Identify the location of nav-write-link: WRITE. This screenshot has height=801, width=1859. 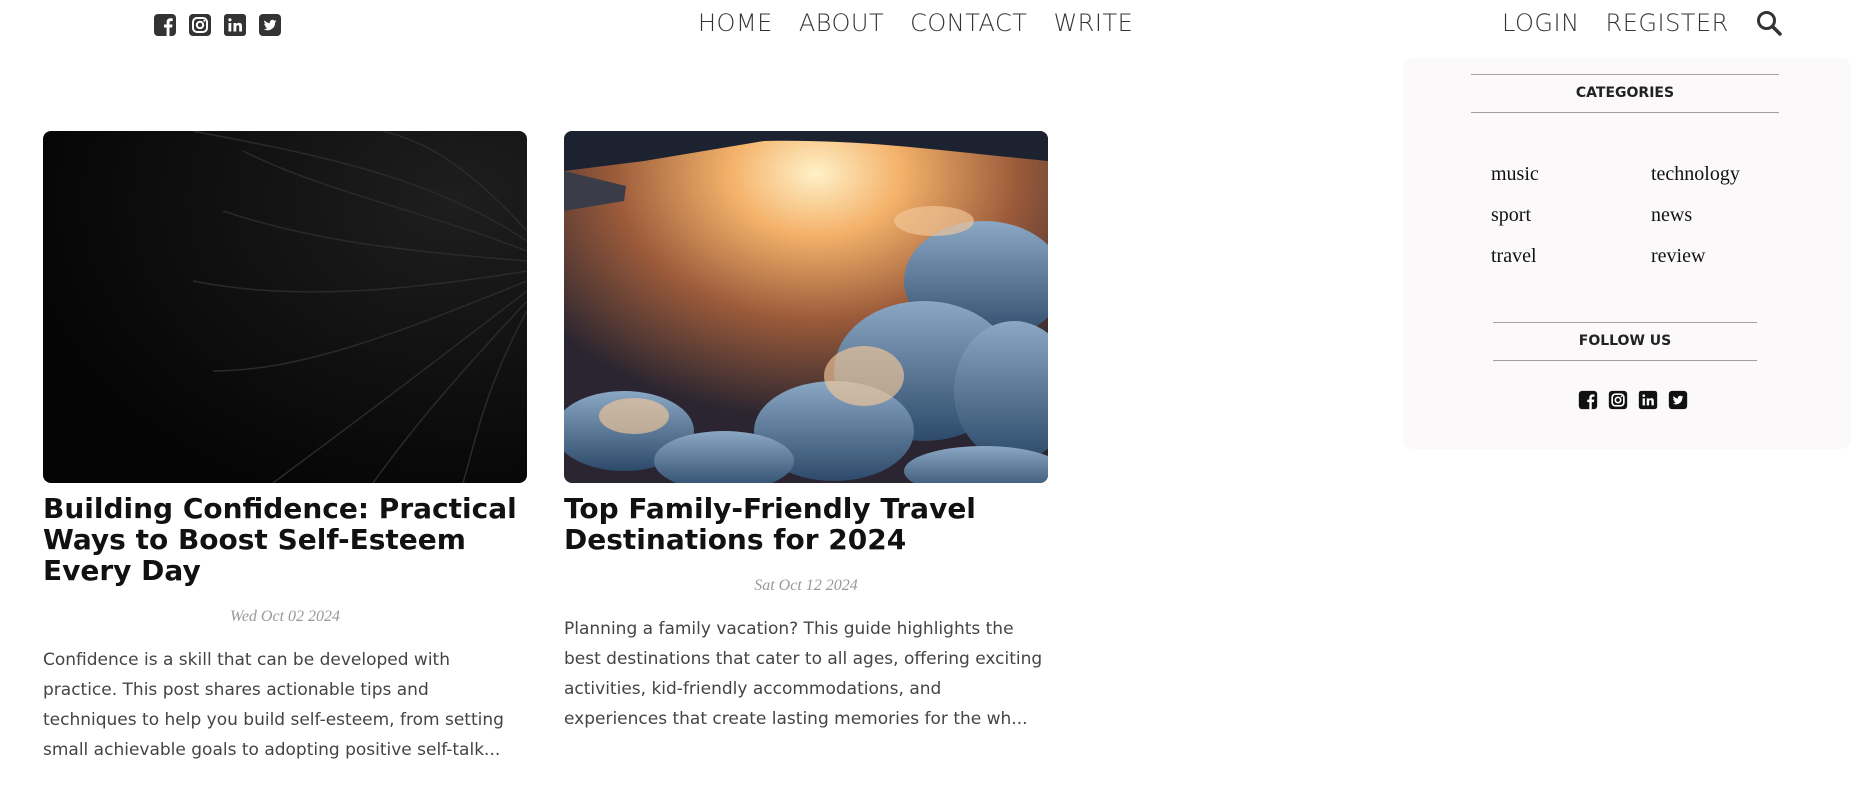
(1093, 23).